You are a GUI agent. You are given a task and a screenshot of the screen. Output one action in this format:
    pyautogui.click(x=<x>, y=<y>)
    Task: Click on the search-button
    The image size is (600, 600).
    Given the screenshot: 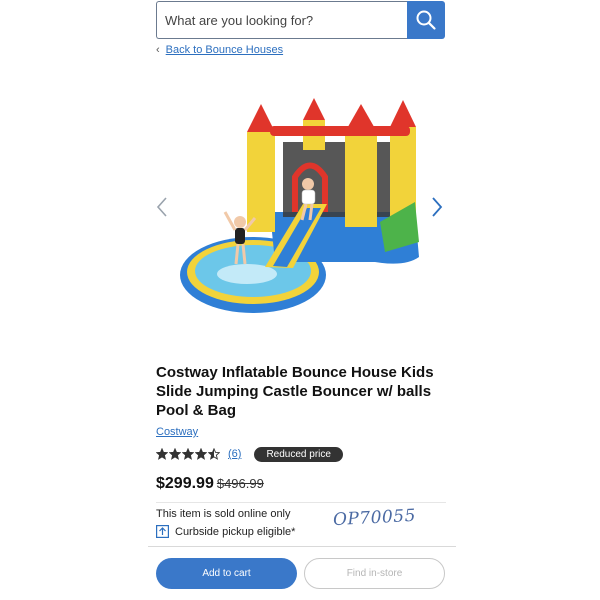 What is the action you would take?
    pyautogui.click(x=426, y=20)
    